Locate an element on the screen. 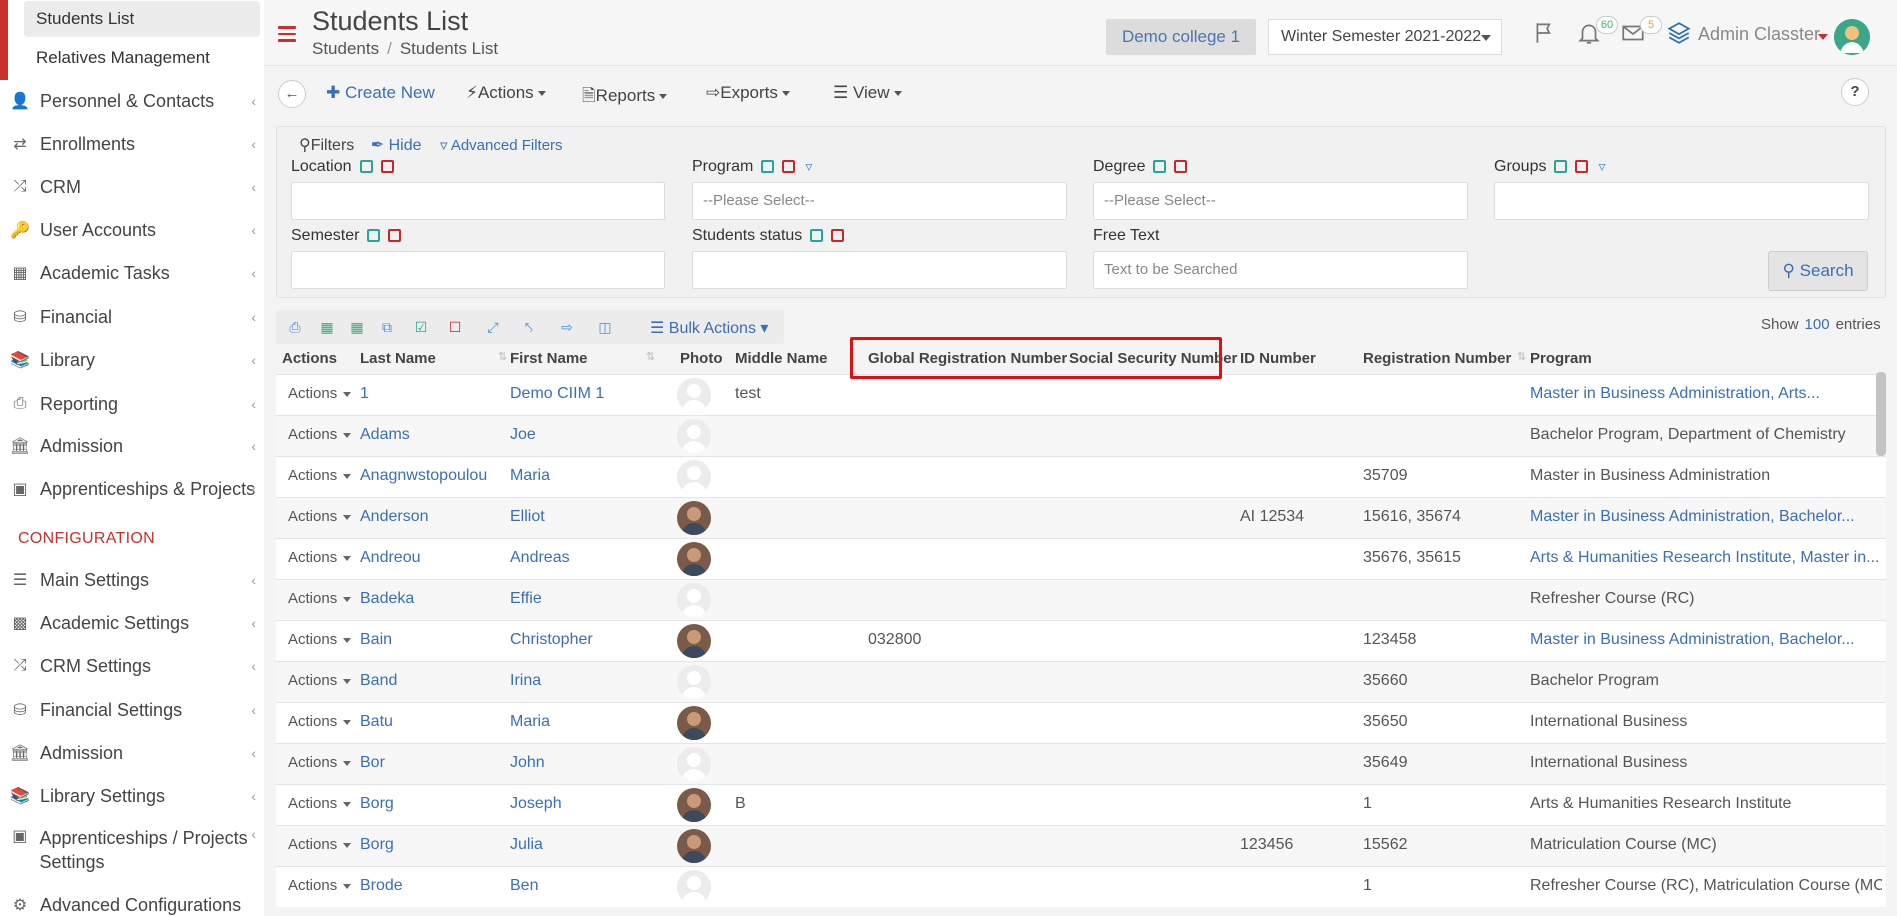 This screenshot has height=916, width=1897. last-name-link: Bor is located at coordinates (430, 763).